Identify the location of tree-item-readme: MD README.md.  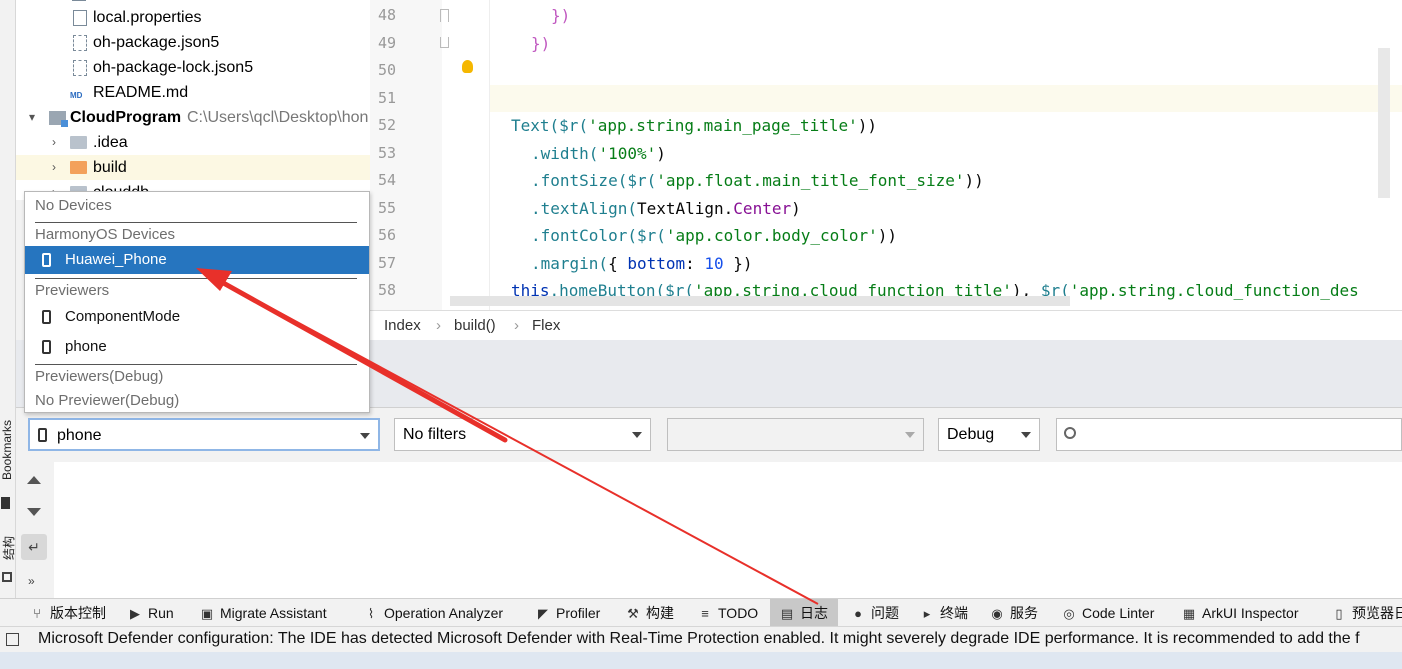
(193, 92).